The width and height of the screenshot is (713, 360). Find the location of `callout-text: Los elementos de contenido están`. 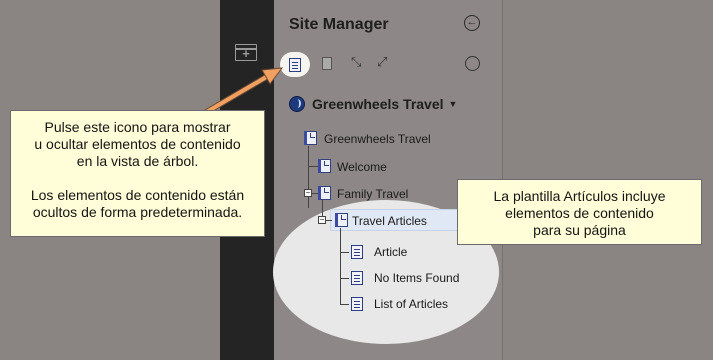

callout-text: Los elementos de contenido están is located at coordinates (137, 195).